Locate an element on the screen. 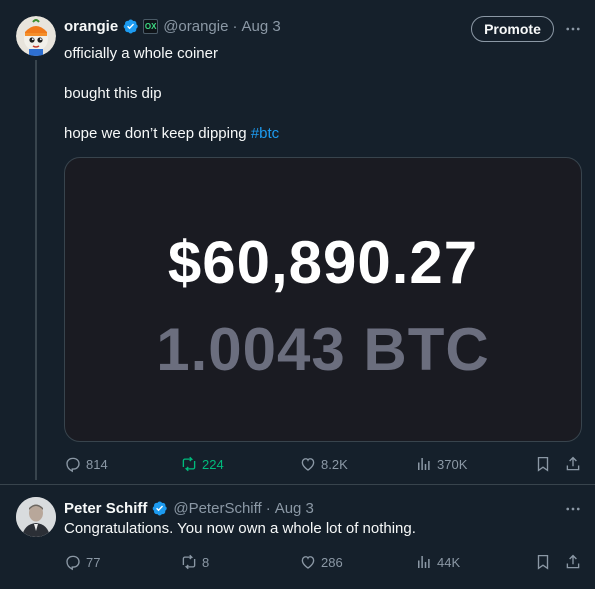 The image size is (595, 589). repost-button: 224 is located at coordinates (202, 464).